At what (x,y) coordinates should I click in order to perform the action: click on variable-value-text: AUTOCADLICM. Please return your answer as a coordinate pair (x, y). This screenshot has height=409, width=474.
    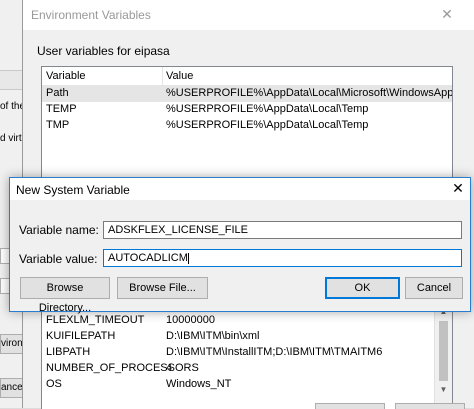
    Looking at the image, I should click on (148, 258).